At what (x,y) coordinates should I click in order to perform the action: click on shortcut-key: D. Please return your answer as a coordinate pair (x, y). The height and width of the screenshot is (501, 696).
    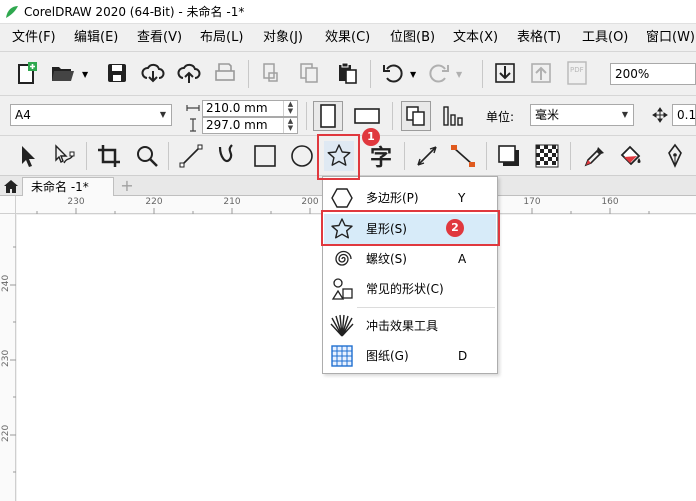
    Looking at the image, I should click on (463, 356).